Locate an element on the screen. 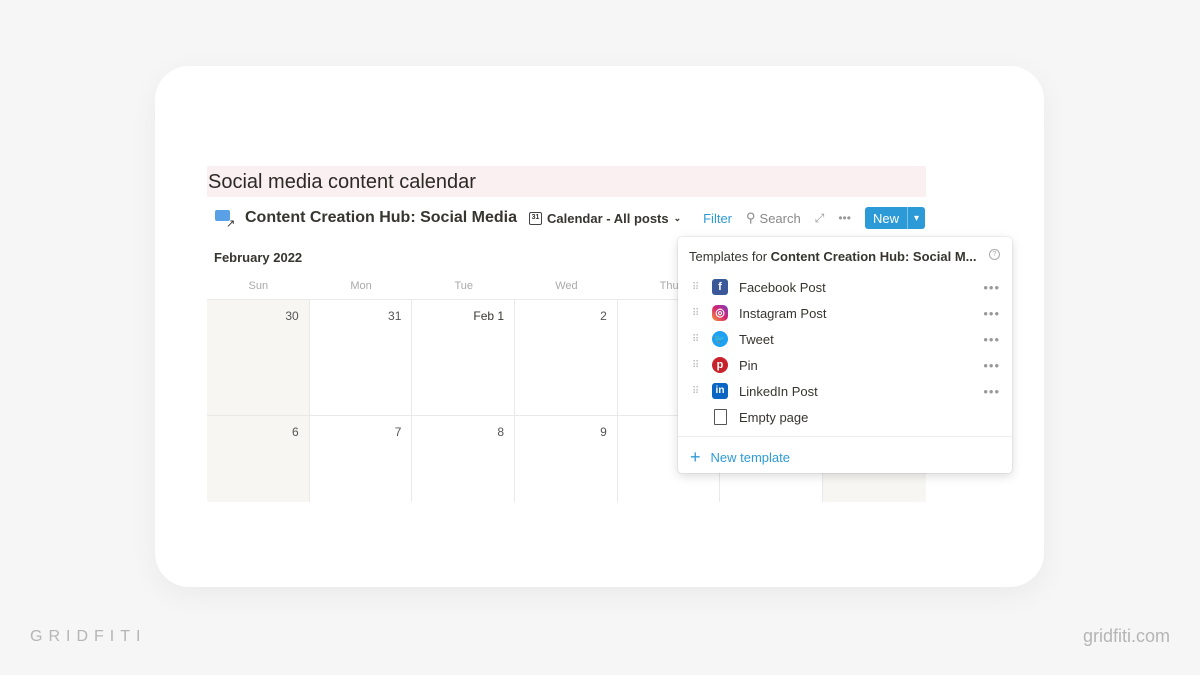 The width and height of the screenshot is (1200, 675). template-label: Empty page is located at coordinates (774, 417).